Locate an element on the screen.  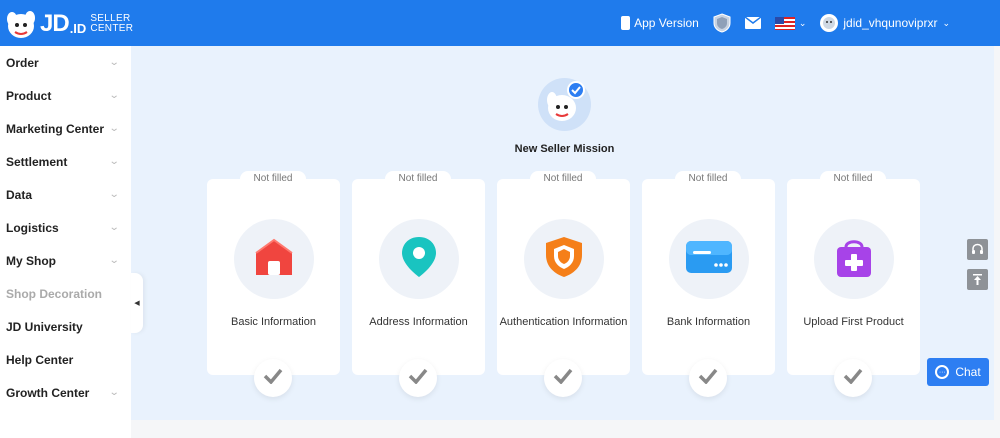
user-chevron-down-icon: ⌄ is located at coordinates (946, 23).